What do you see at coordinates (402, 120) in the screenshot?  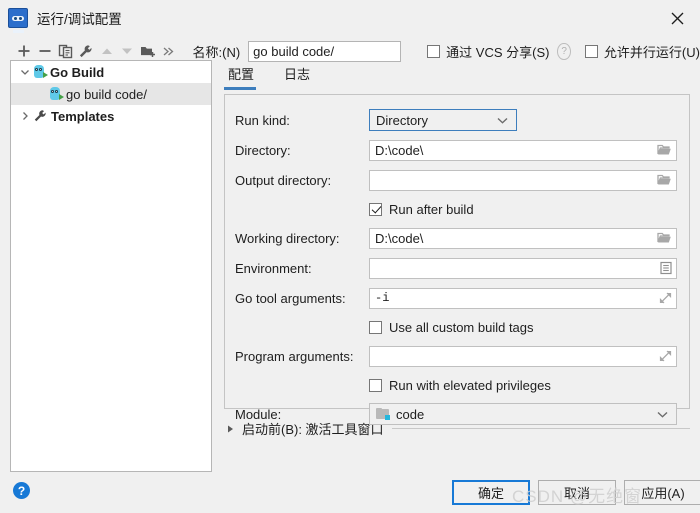 I see `run-kind-value: Directory` at bounding box center [402, 120].